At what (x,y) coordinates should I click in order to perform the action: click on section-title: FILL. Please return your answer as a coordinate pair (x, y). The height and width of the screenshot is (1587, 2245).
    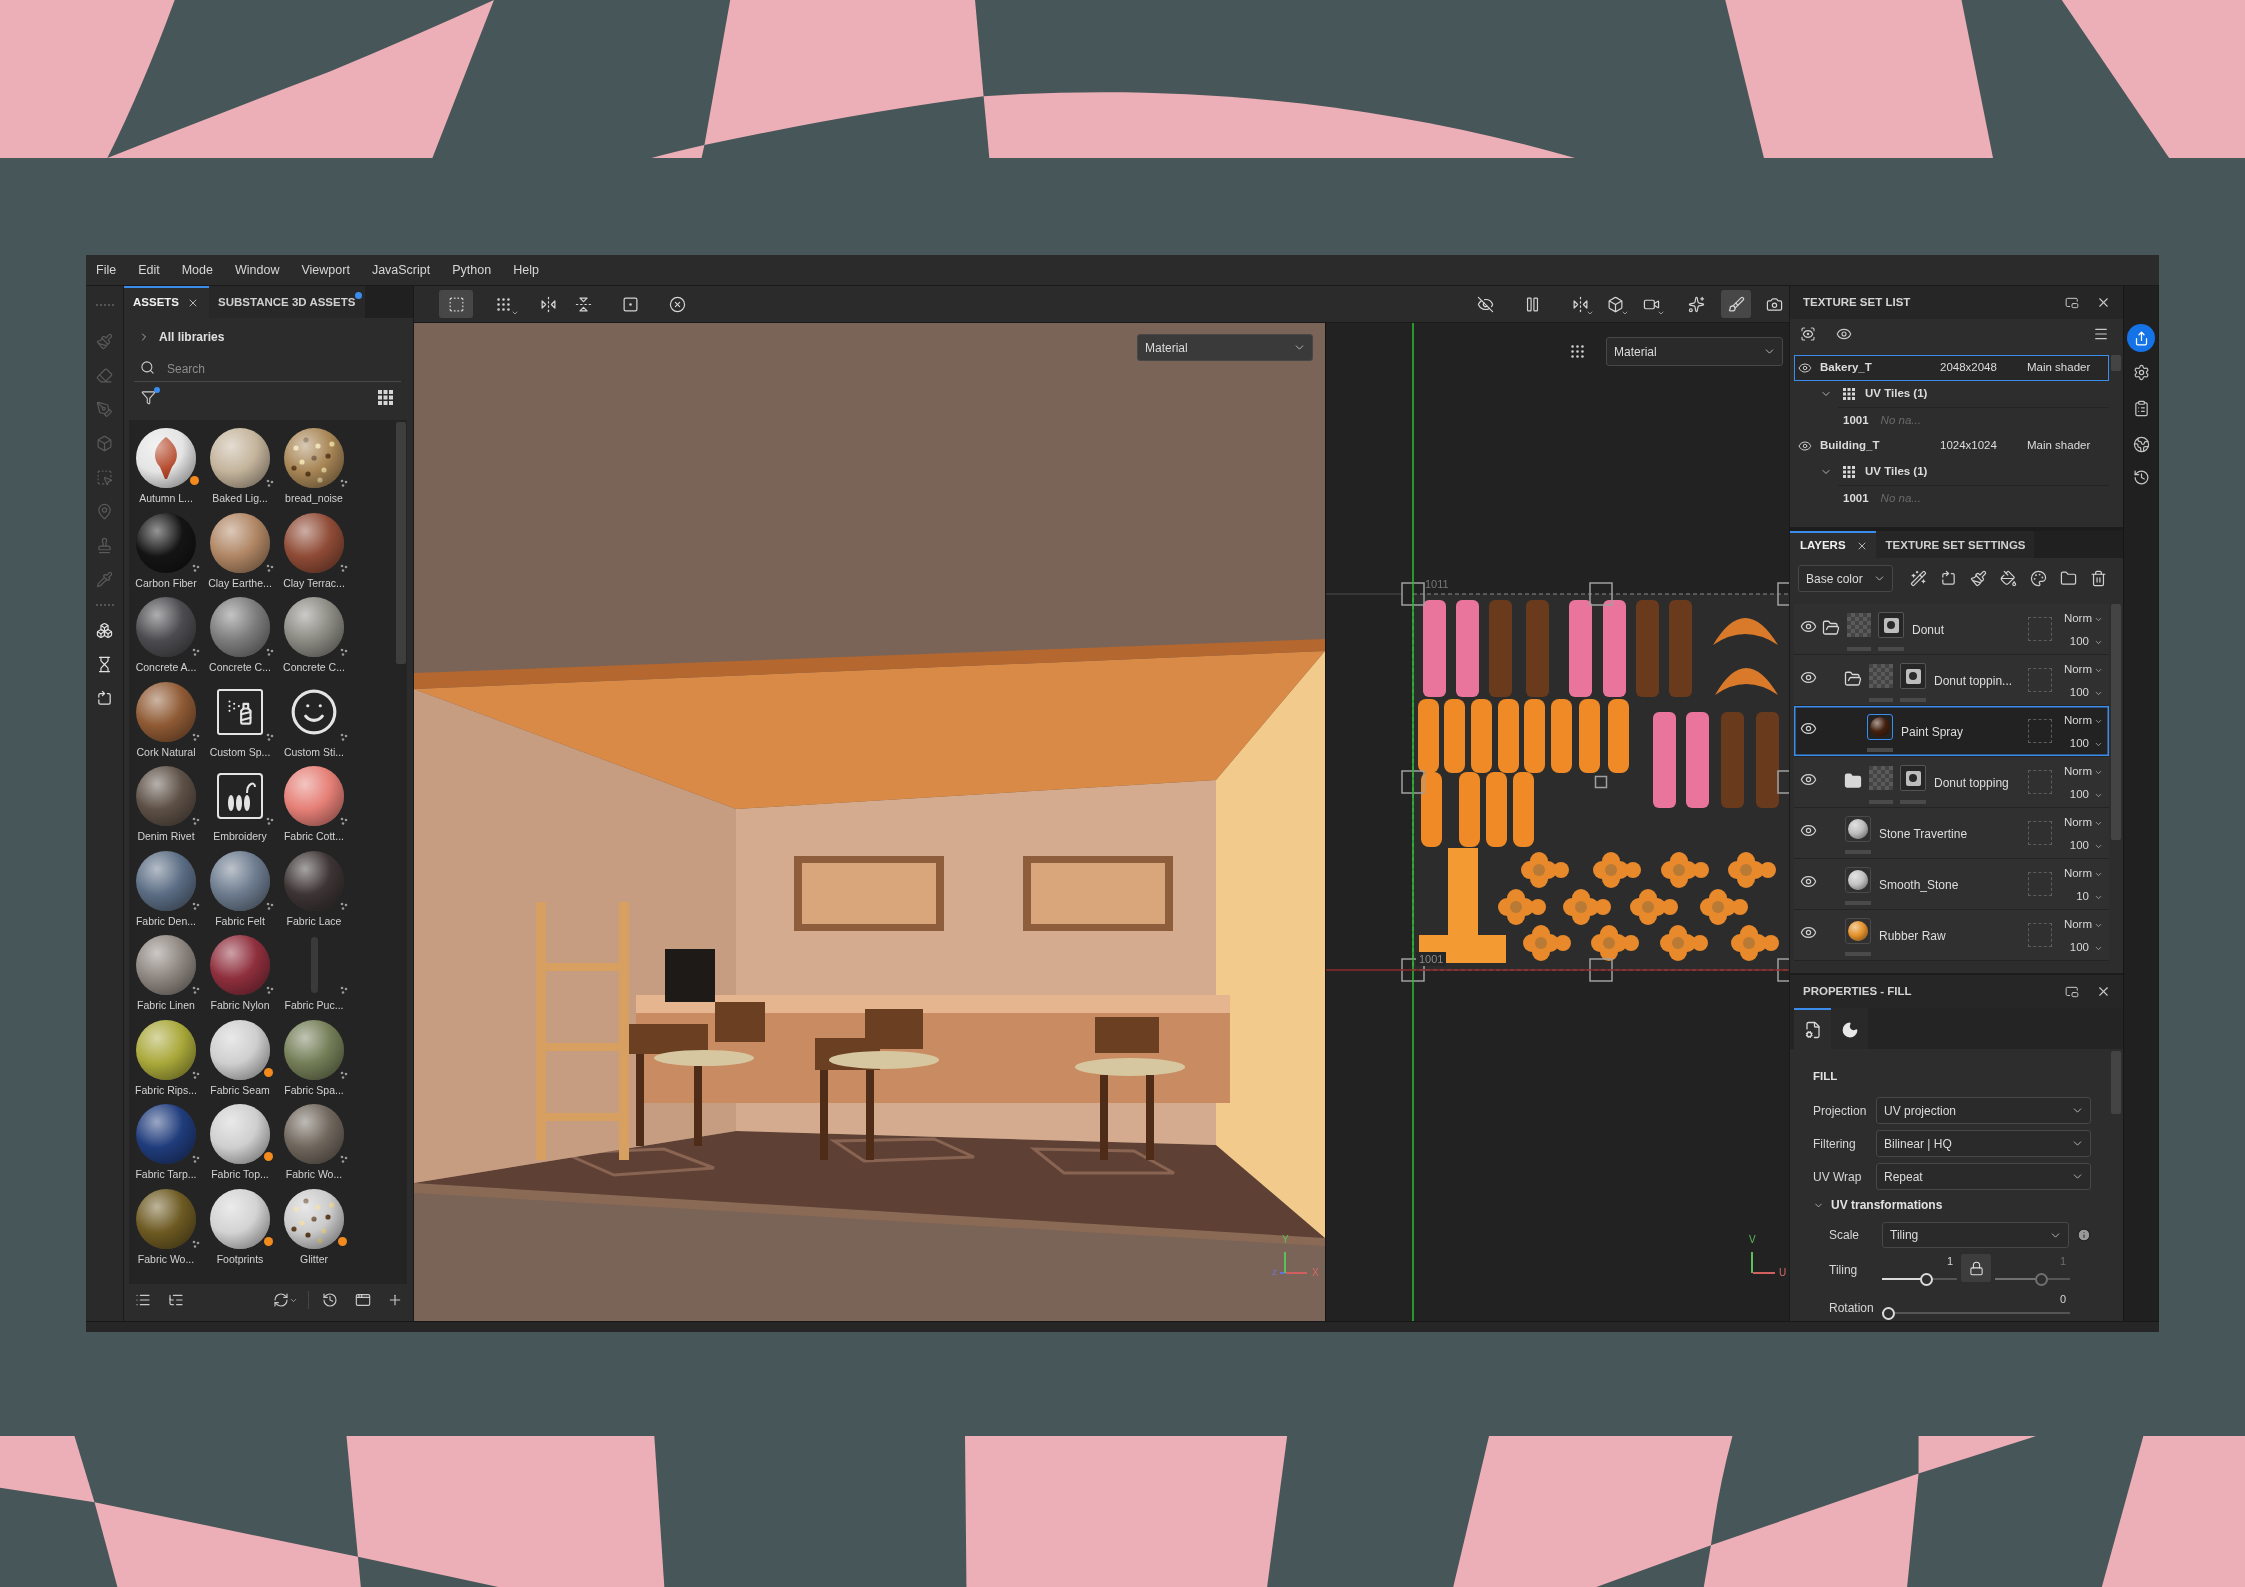
    Looking at the image, I should click on (1826, 1076).